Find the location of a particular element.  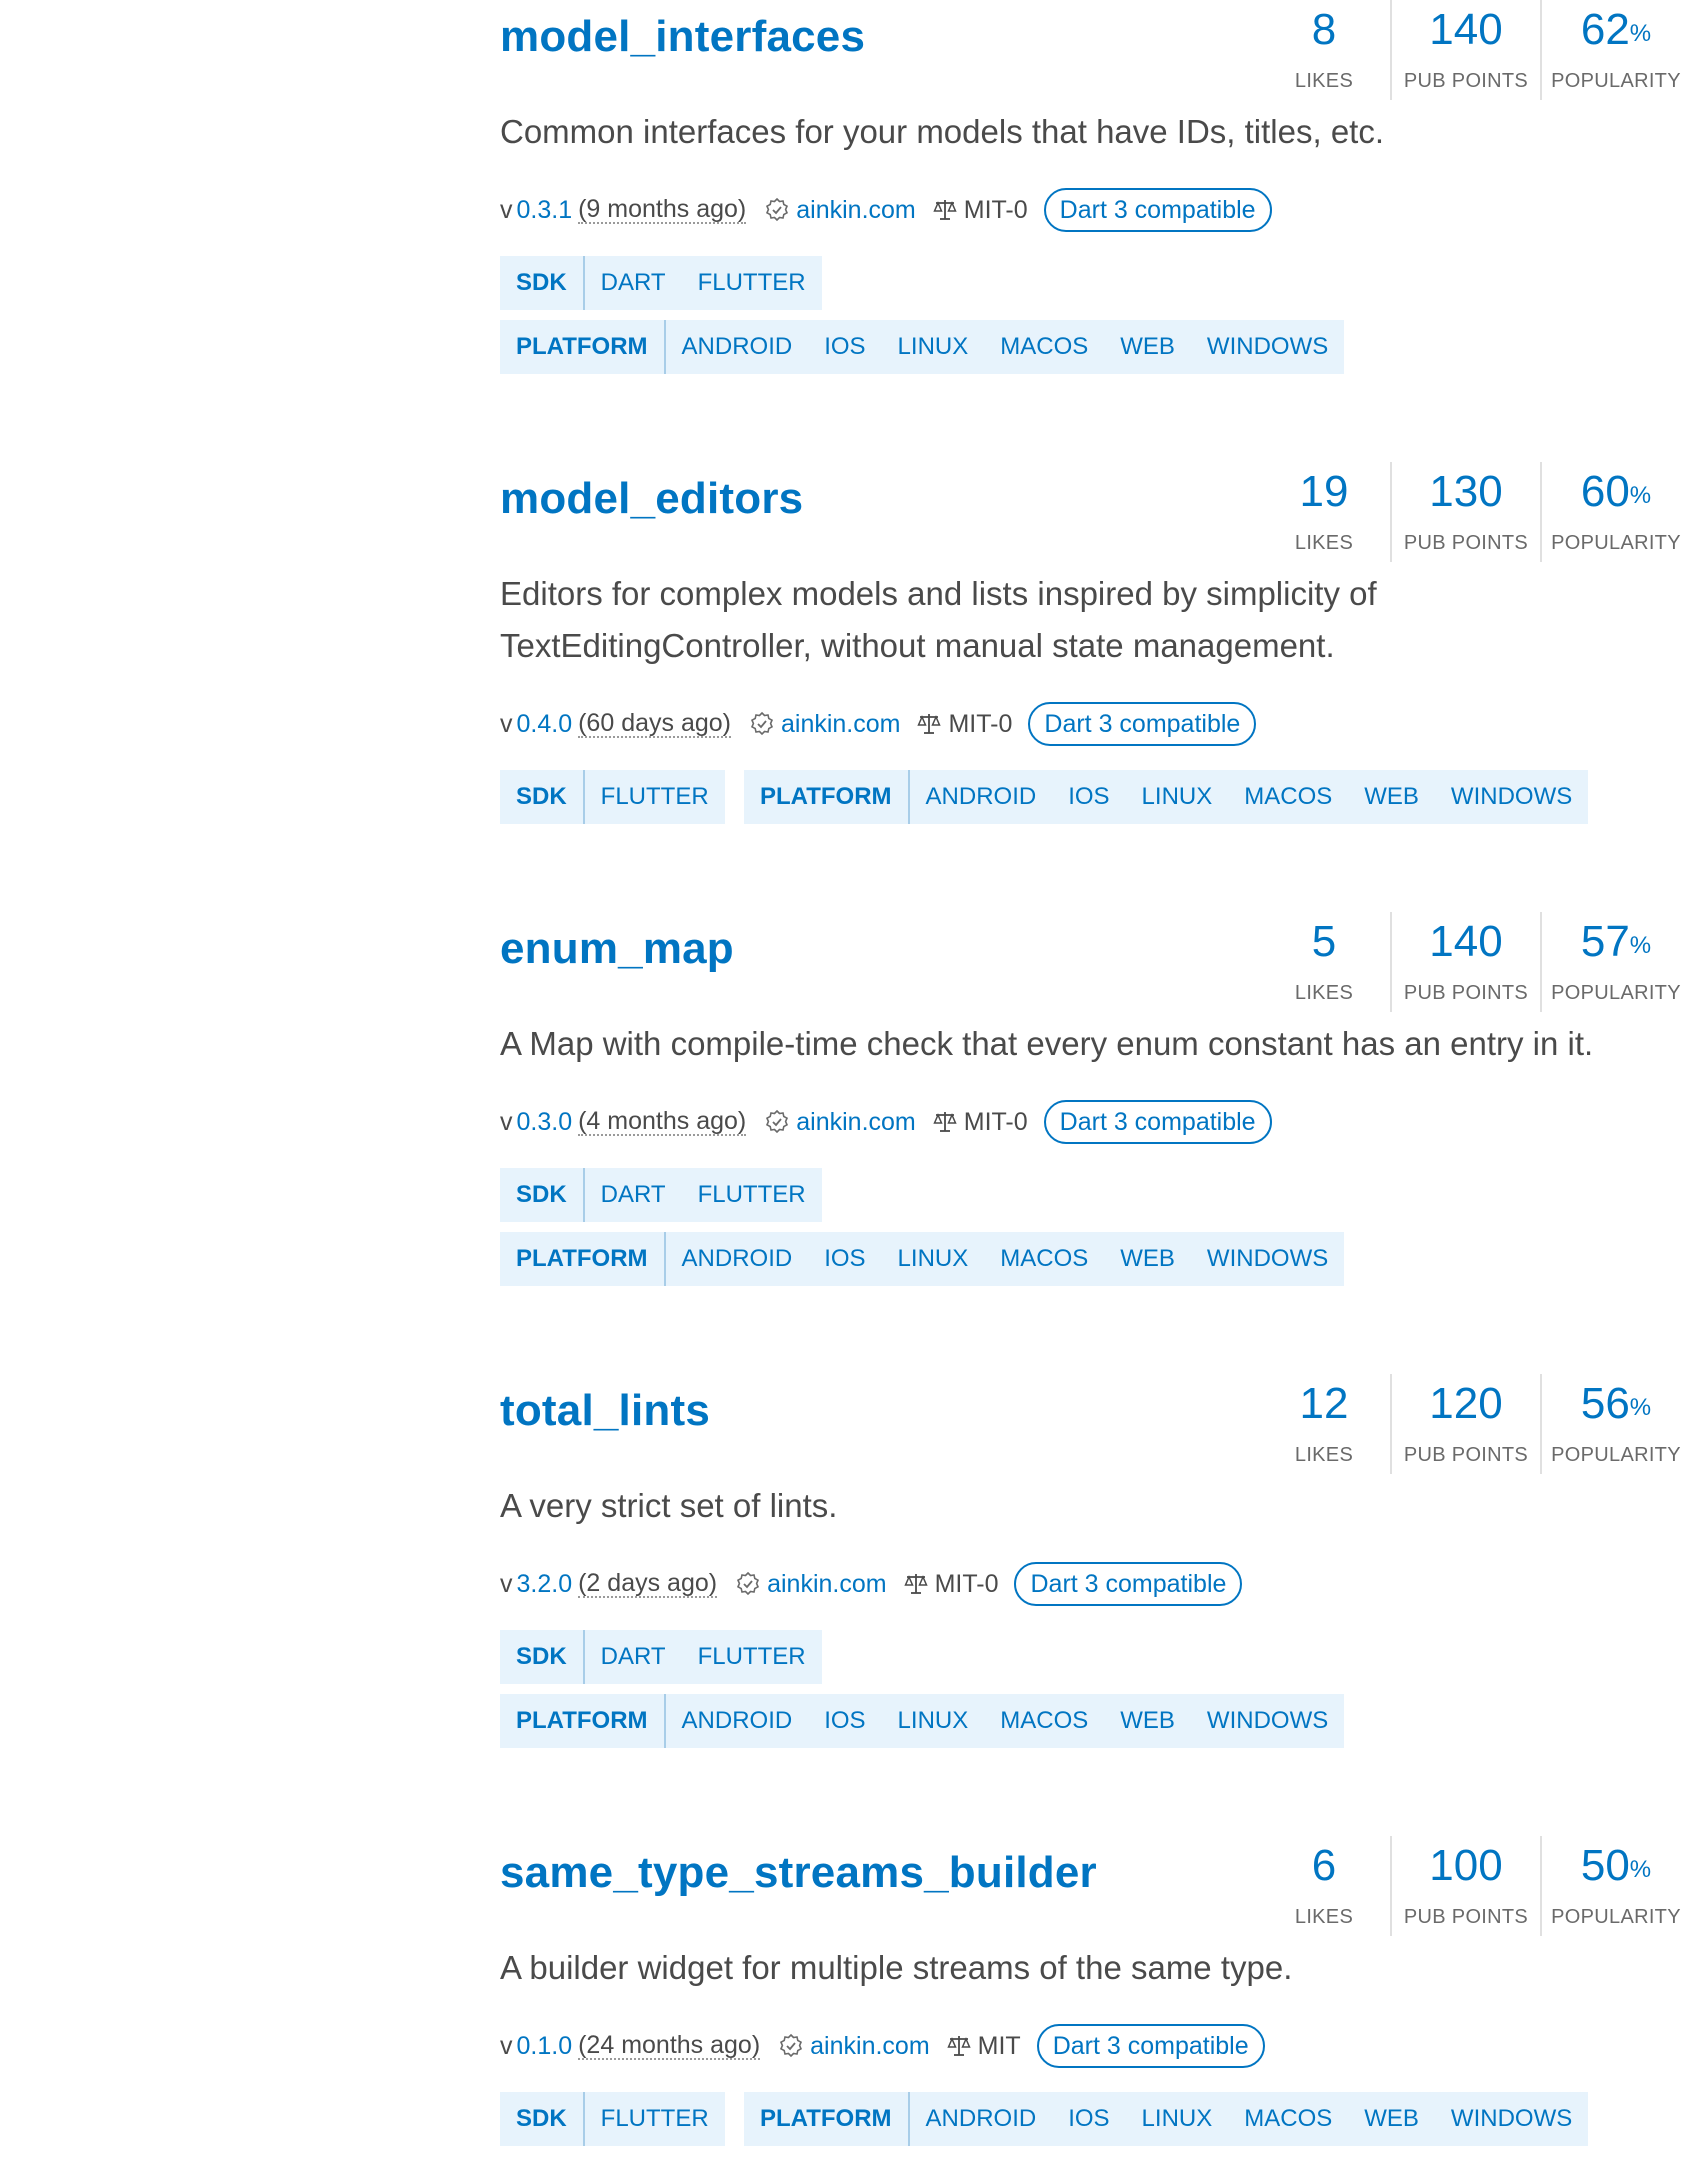

likes-metric: 12 LIKES is located at coordinates (1324, 1424).